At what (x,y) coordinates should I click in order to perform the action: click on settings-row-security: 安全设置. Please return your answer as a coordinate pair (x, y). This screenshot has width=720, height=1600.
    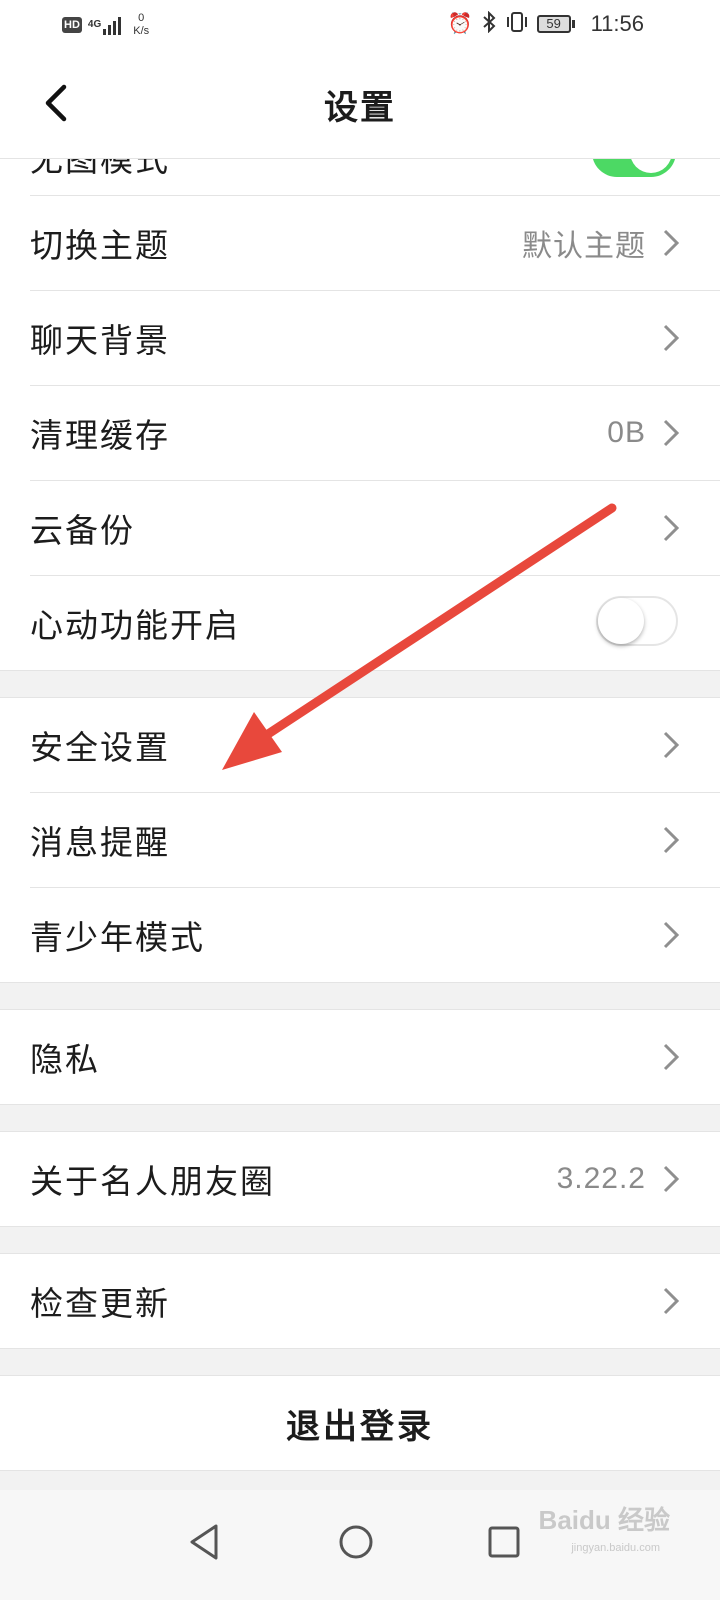
    Looking at the image, I should click on (375, 745).